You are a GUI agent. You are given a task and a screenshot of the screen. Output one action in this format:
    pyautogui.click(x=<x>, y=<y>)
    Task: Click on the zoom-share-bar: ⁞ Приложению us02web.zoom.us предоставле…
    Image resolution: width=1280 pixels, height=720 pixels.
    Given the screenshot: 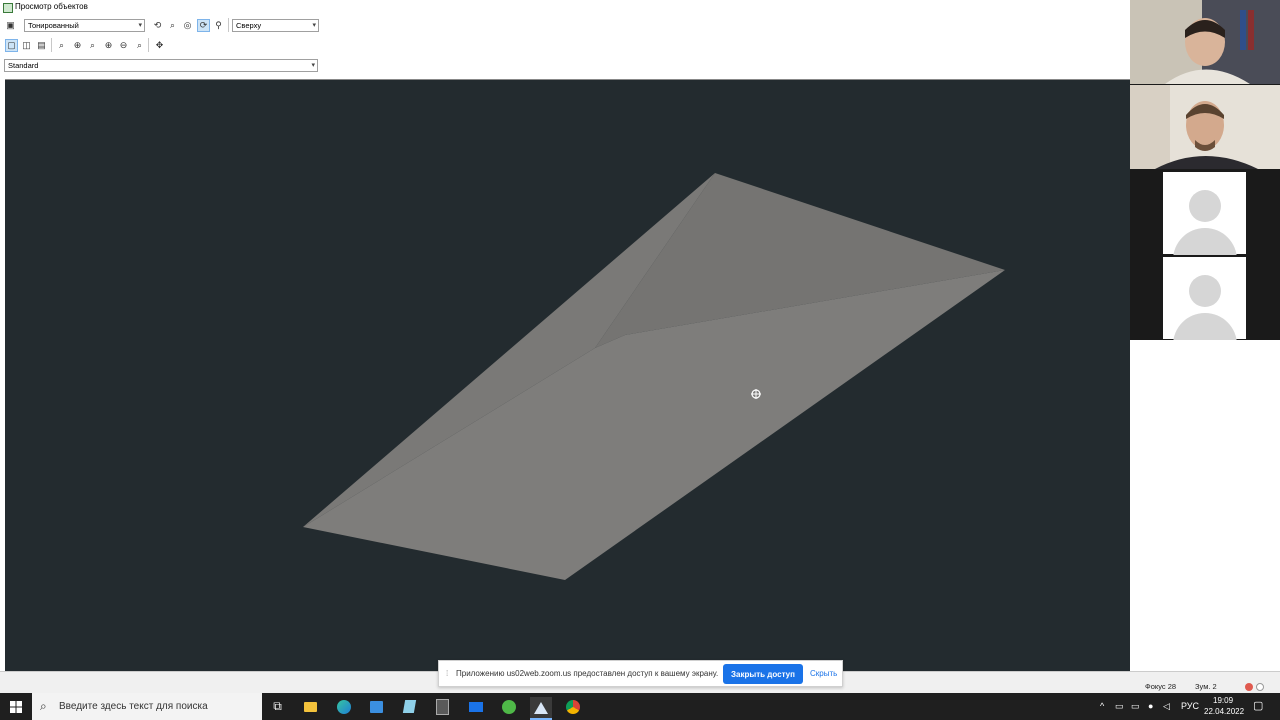 What is the action you would take?
    pyautogui.click(x=640, y=673)
    